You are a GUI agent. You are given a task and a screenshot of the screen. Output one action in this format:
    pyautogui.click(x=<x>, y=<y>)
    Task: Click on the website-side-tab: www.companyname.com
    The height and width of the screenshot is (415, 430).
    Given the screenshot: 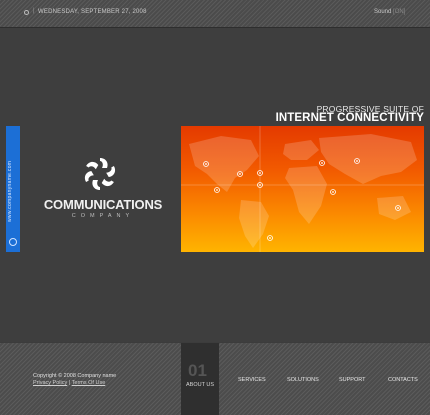 What is the action you would take?
    pyautogui.click(x=13, y=189)
    